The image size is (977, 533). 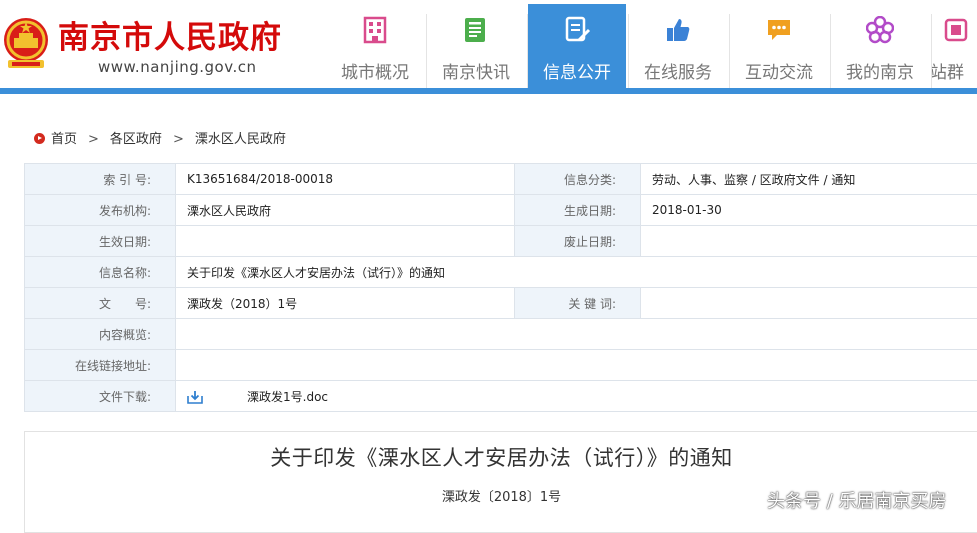 I want to click on table-row: 生效日期: 废止日期:, so click(x=501, y=241).